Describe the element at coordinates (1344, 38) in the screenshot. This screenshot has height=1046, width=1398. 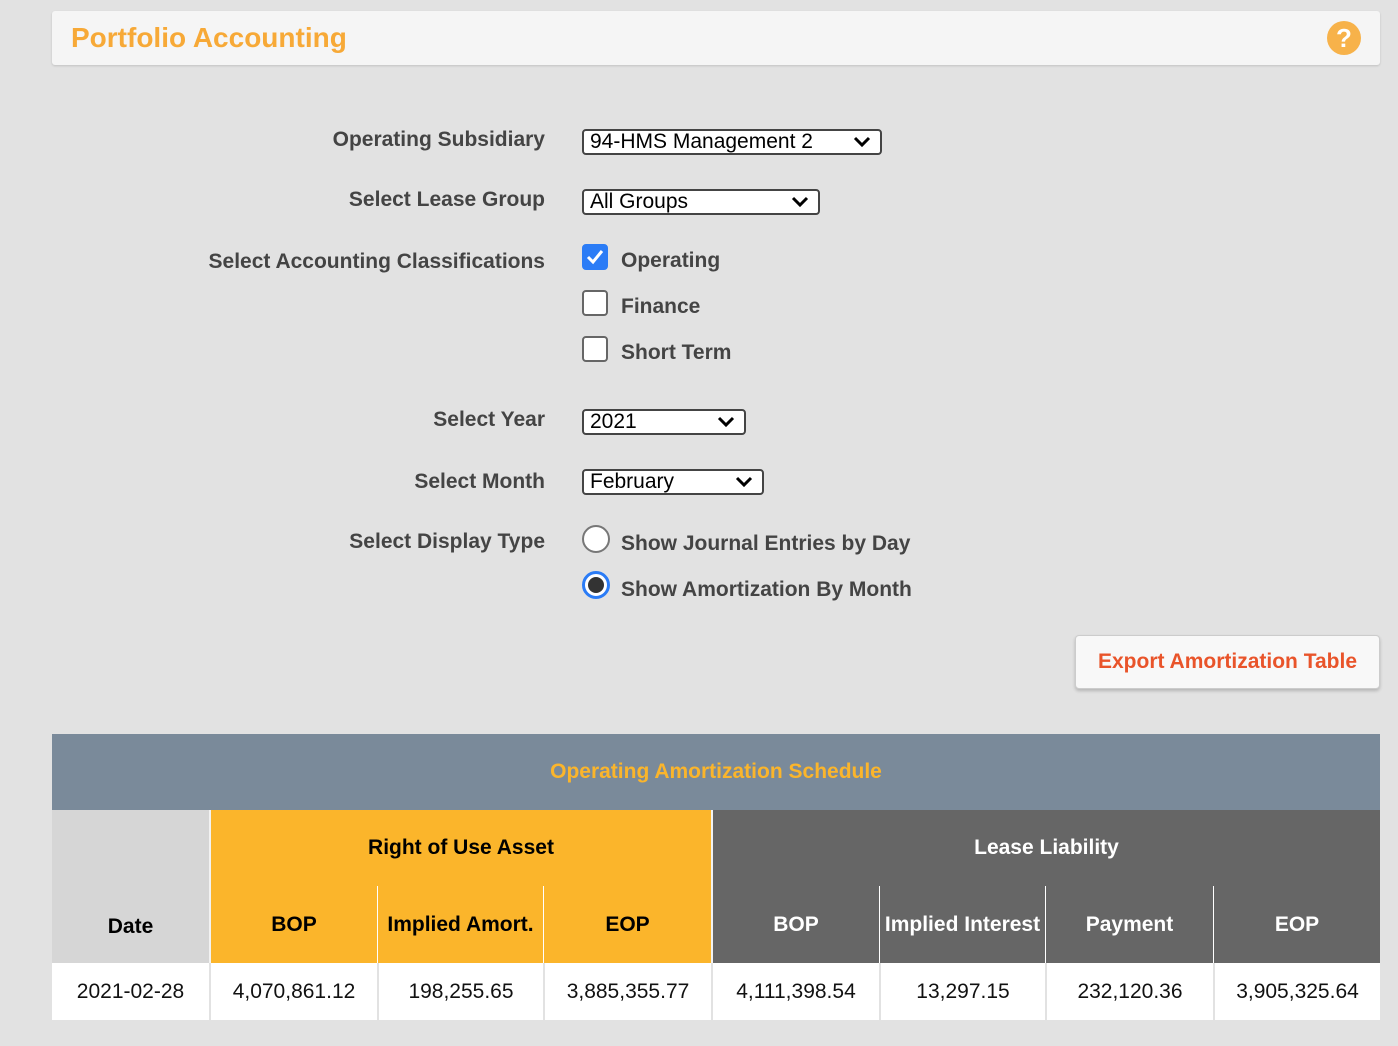
I see `help-icon: ?` at that location.